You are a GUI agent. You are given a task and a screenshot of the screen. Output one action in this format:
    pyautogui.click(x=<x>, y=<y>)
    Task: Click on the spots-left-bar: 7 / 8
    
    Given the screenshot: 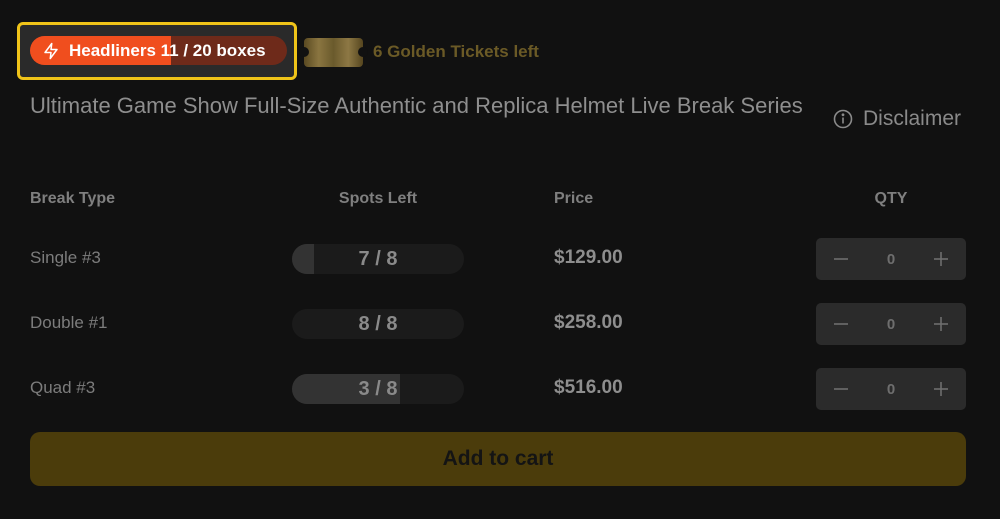 What is the action you would take?
    pyautogui.click(x=378, y=259)
    